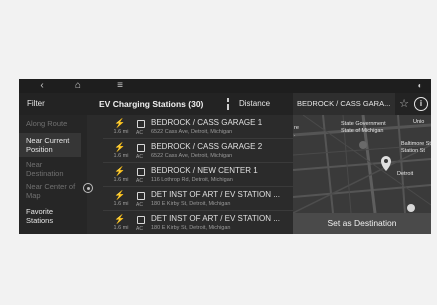 This screenshot has height=305, width=437. Describe the element at coordinates (363, 127) in the screenshot. I see `map-label-state-government: State Government State of Michigan` at that location.